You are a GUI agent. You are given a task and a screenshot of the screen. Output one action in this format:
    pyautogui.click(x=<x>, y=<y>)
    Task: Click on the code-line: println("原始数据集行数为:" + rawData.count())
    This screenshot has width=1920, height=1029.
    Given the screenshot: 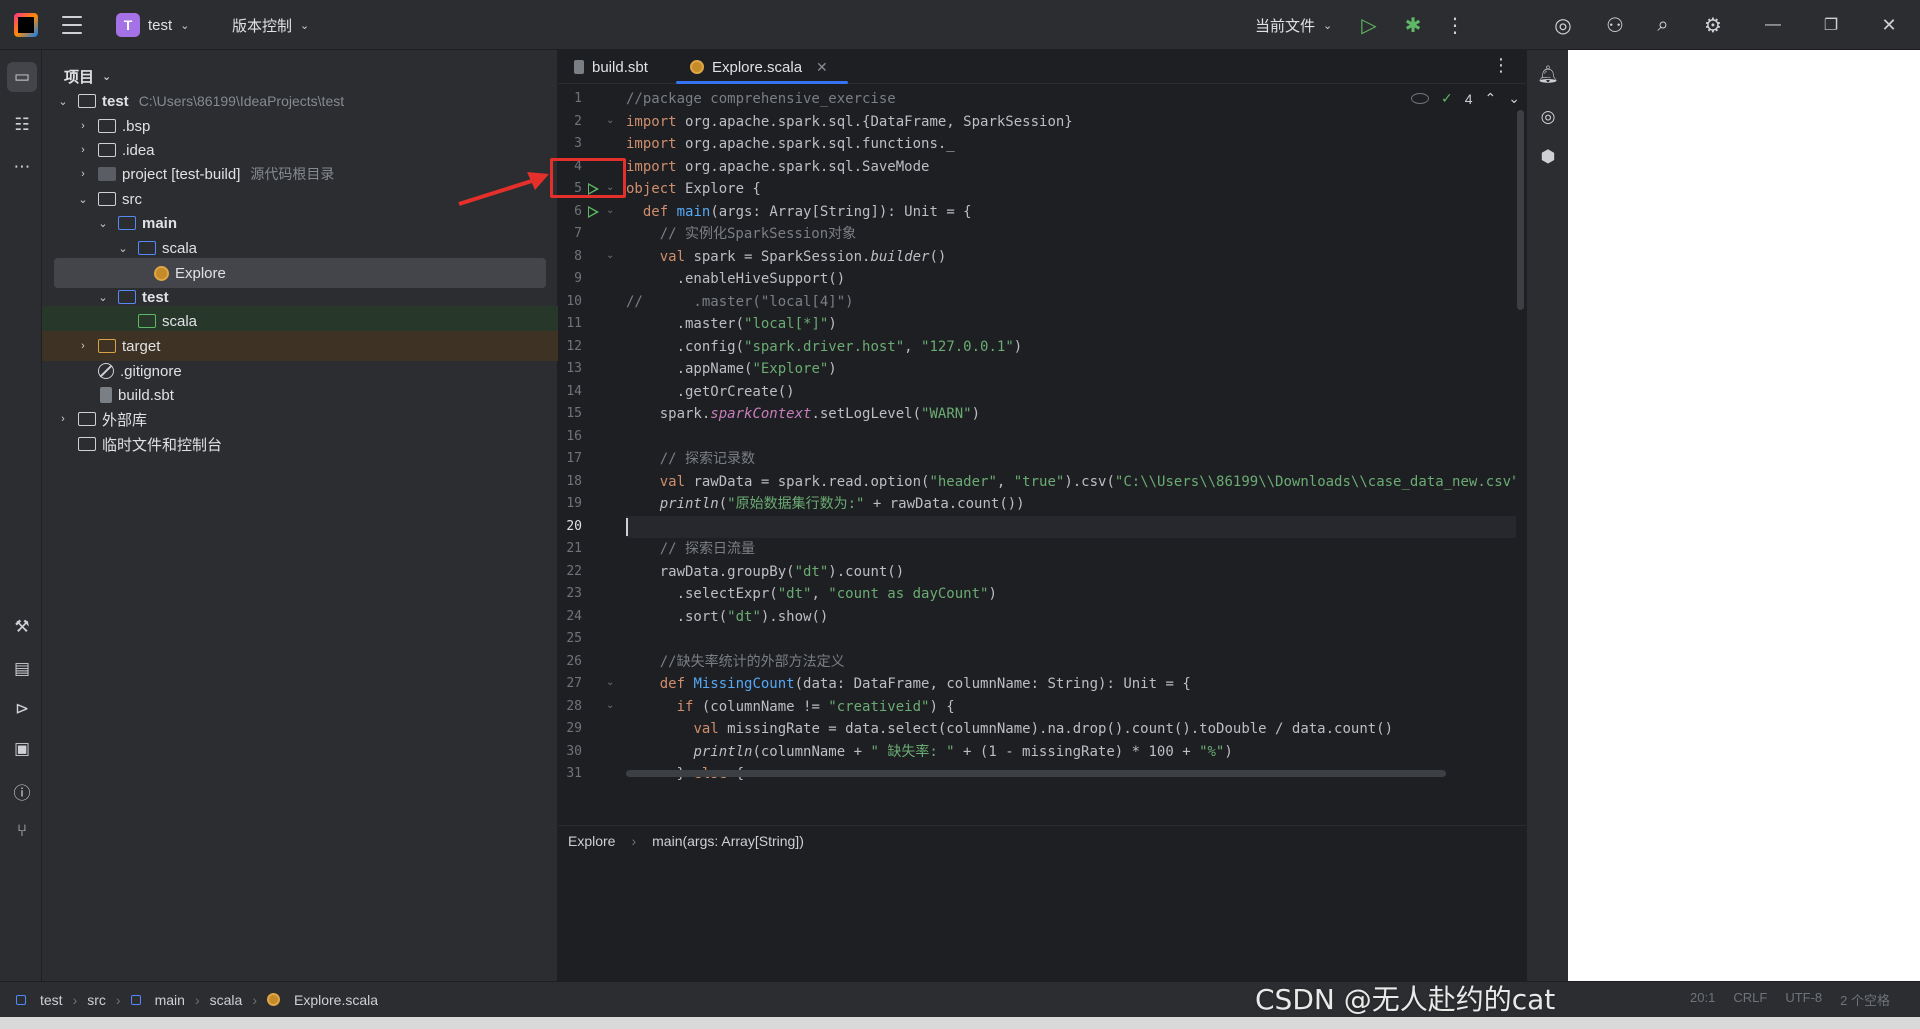 What is the action you would take?
    pyautogui.click(x=825, y=504)
    